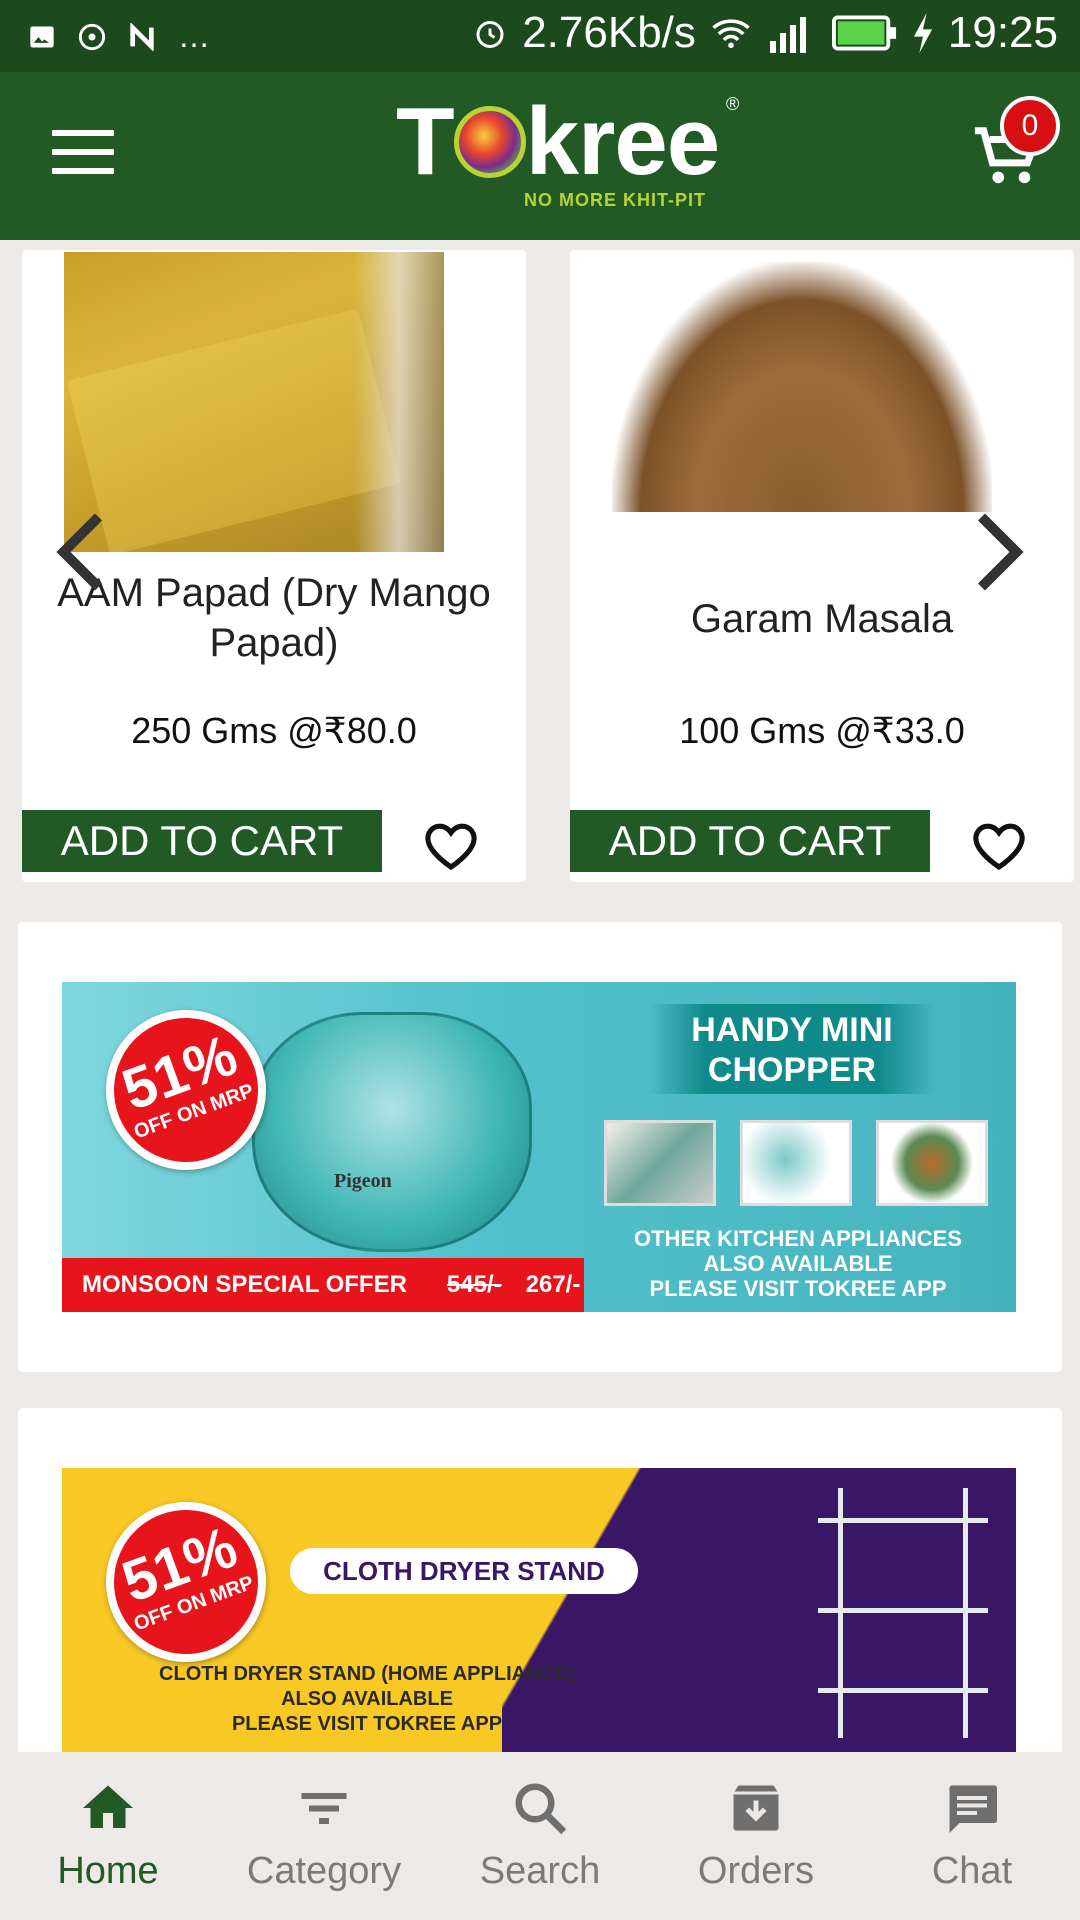 Image resolution: width=1080 pixels, height=1920 pixels. Describe the element at coordinates (274, 730) in the screenshot. I see `product-price: 250 Gms @₹80.0` at that location.